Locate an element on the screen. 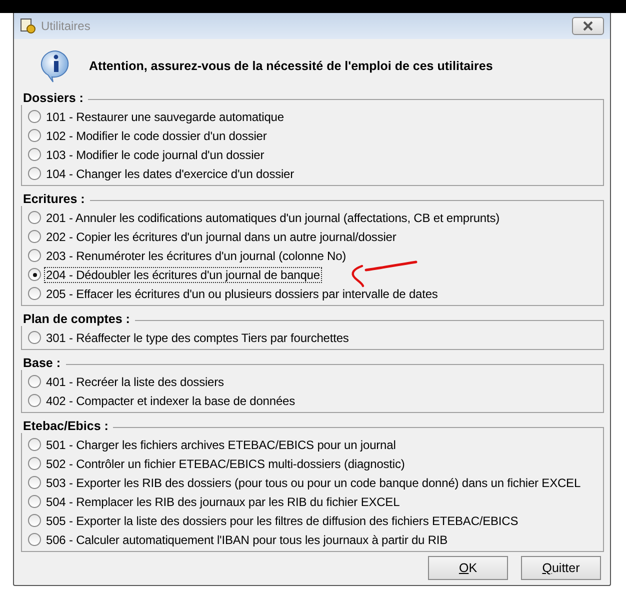 The height and width of the screenshot is (601, 626). warning-message: Attention, assurez-vous de la nécessité de l'emploi de ces utilitaires is located at coordinates (291, 66).